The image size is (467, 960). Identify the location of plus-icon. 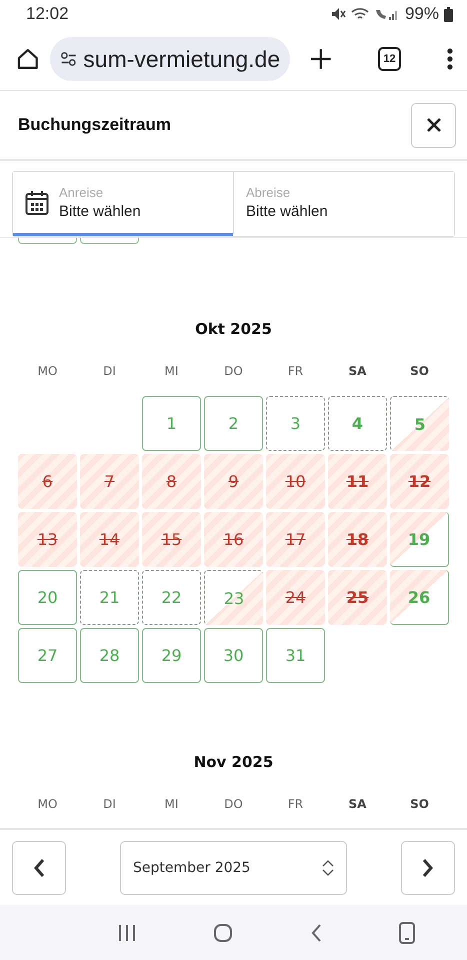
(321, 59).